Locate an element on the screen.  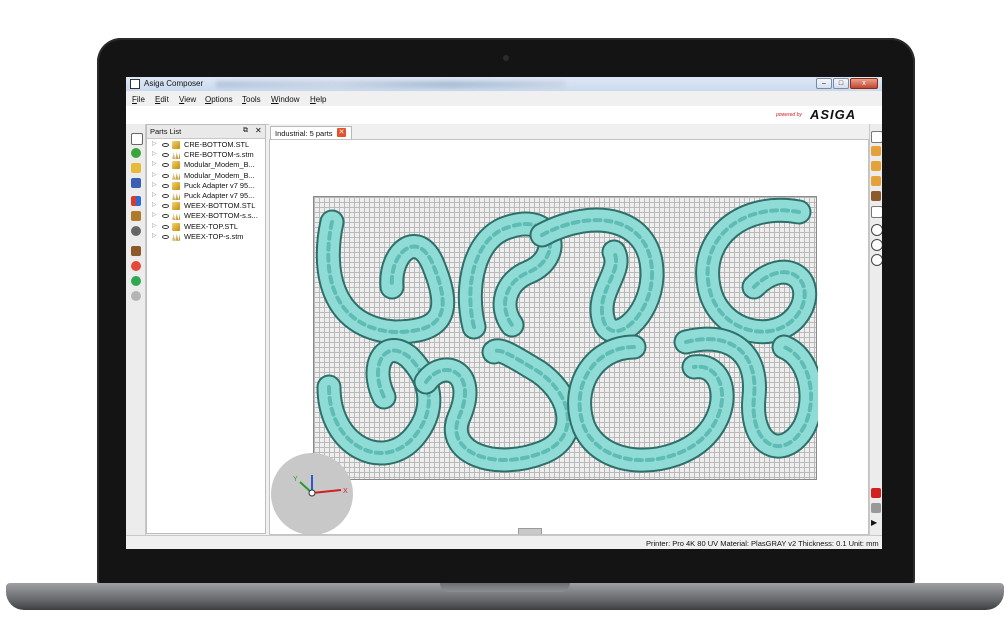
settings-gear-icon is located at coordinates (136, 296).